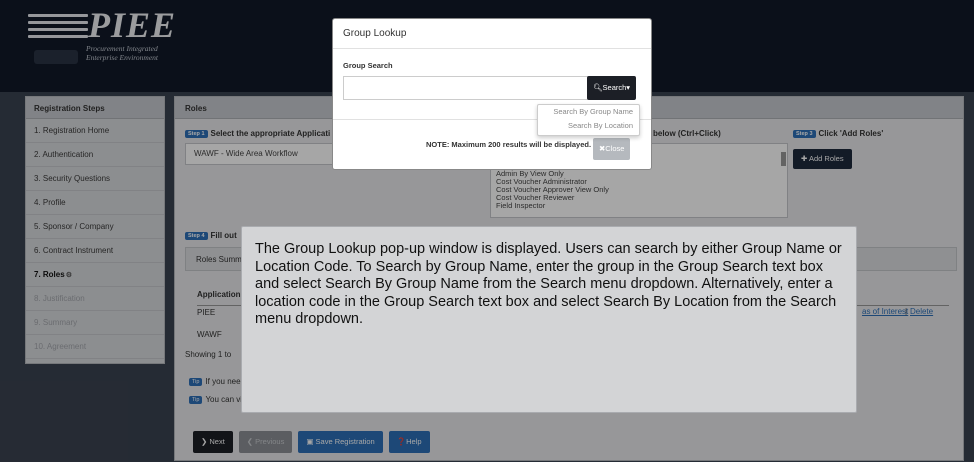 The image size is (974, 462). I want to click on search-by-group-name-option: Search By Group Name, so click(588, 112).